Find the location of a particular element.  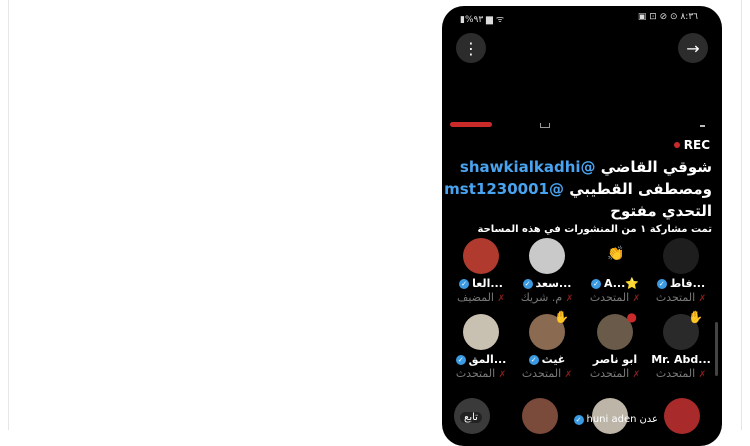

clapping-emoji-icon: 👏 is located at coordinates (616, 254).